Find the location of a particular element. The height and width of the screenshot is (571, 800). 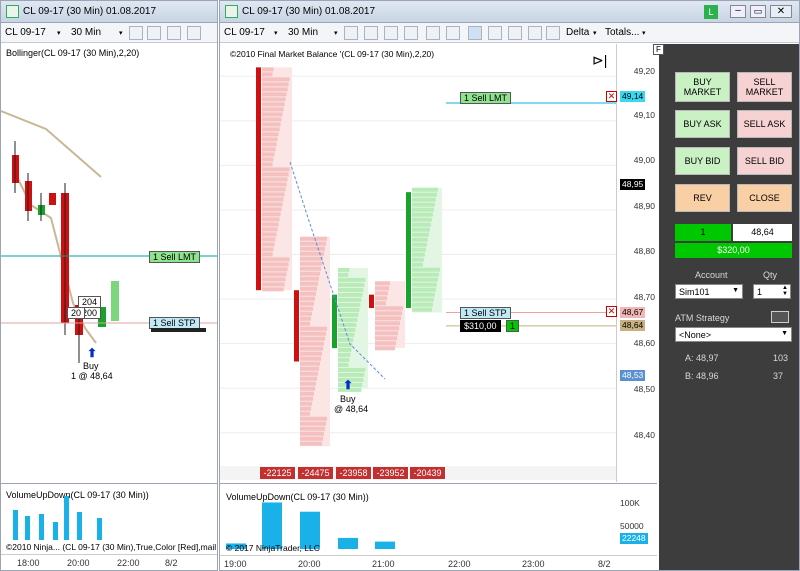

qty-label: Qty is located at coordinates (770, 275).